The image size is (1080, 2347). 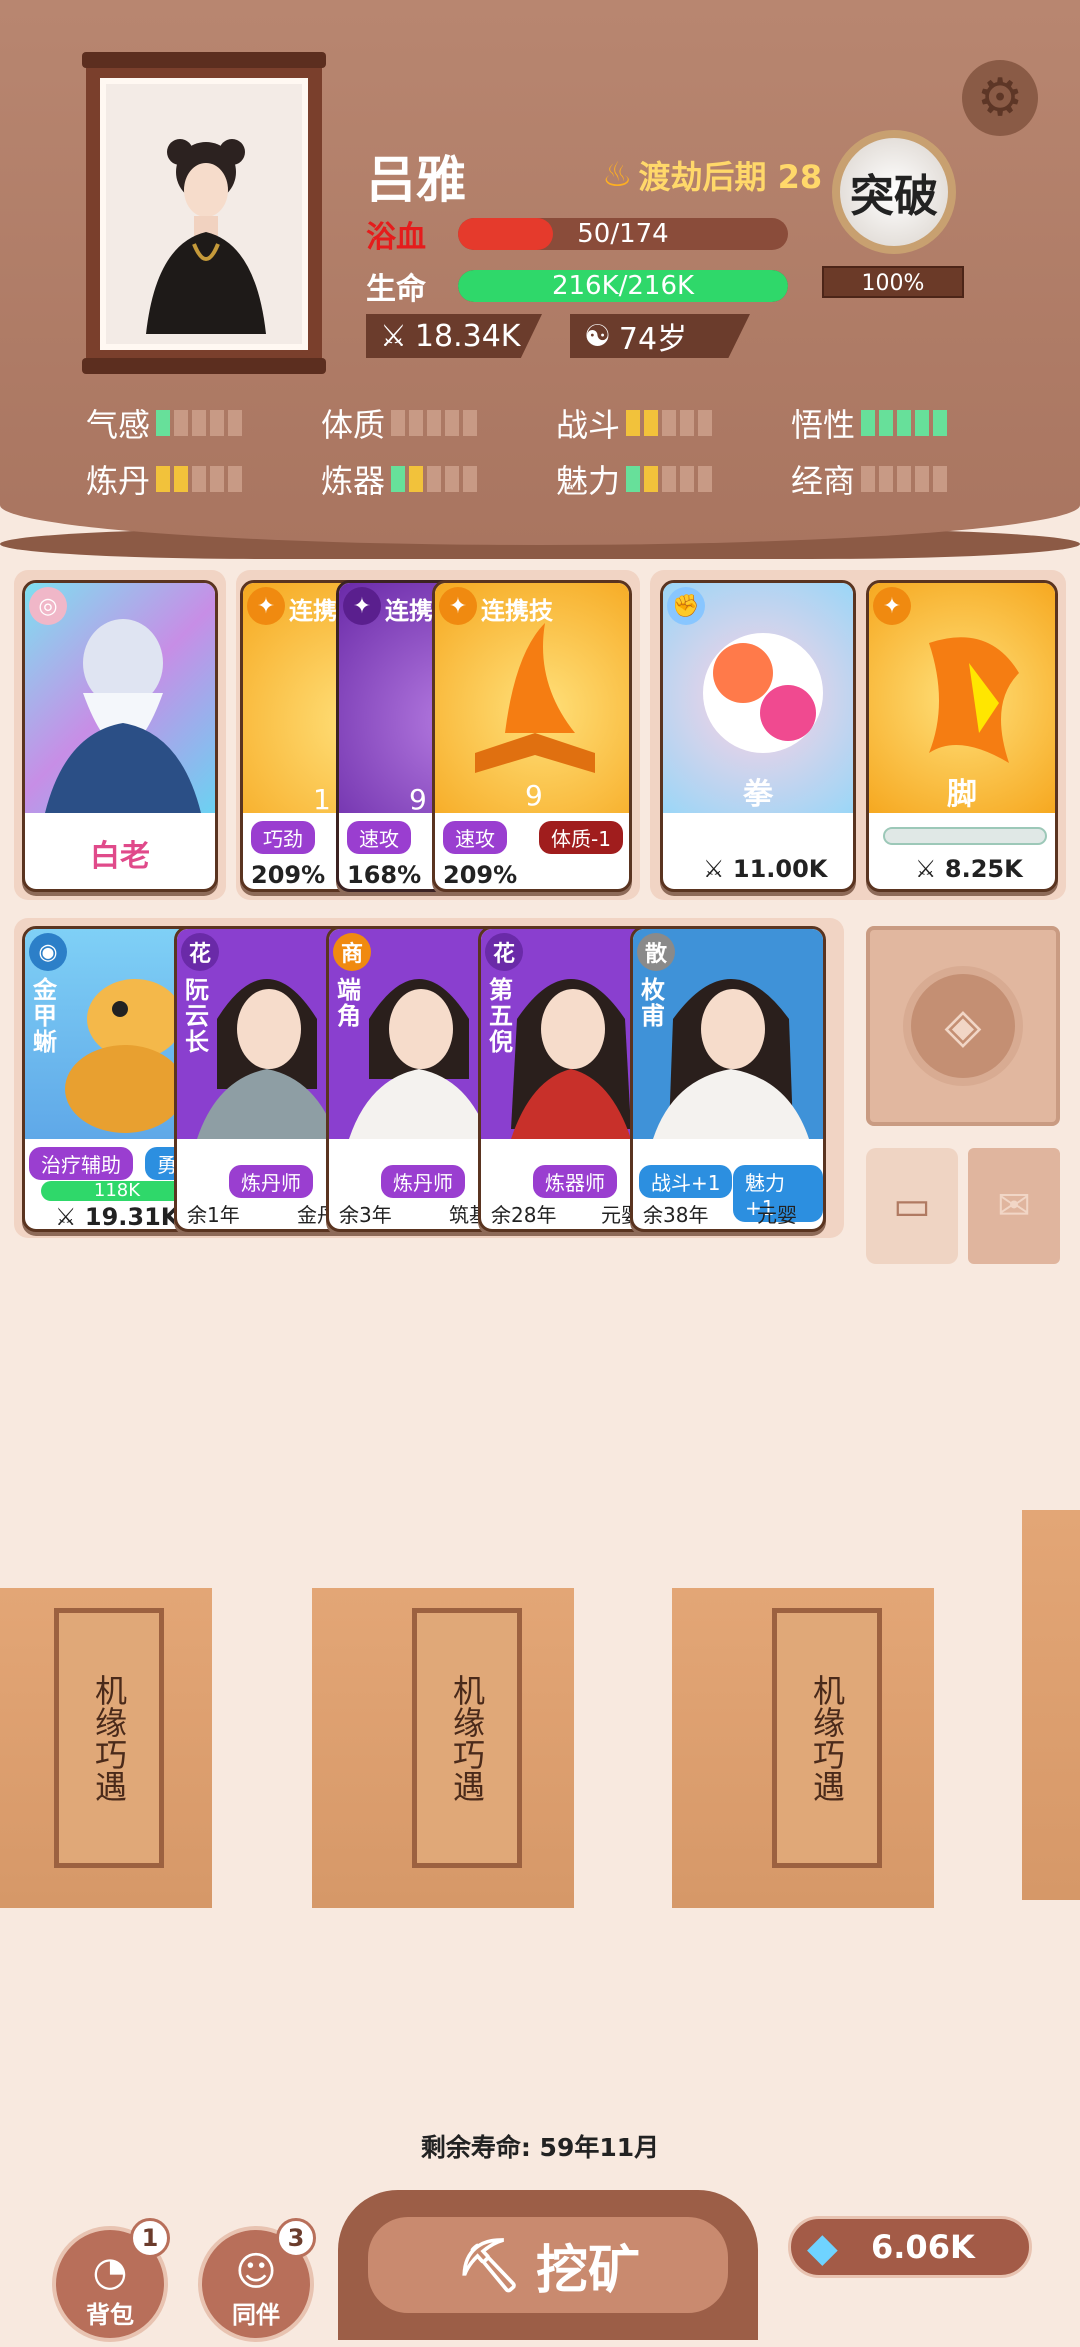 I want to click on skill-level: 1, so click(x=322, y=799).